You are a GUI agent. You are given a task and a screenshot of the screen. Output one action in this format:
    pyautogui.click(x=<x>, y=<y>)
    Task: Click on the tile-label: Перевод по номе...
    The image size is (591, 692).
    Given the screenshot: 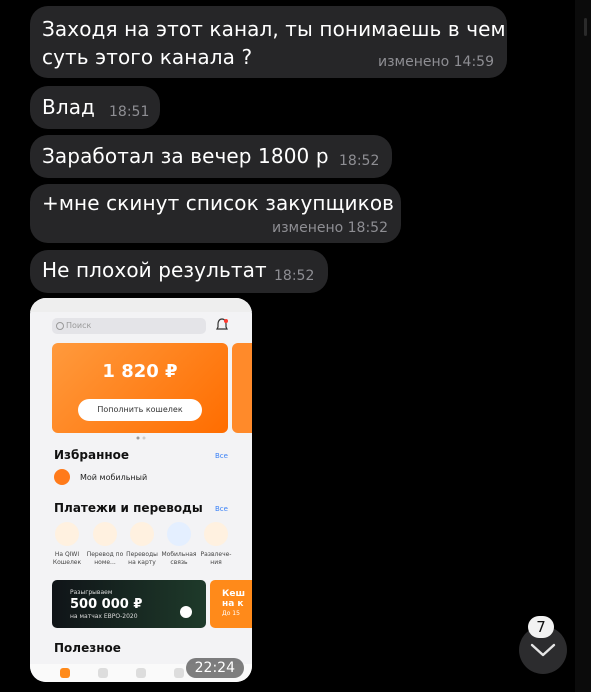 What is the action you would take?
    pyautogui.click(x=105, y=558)
    